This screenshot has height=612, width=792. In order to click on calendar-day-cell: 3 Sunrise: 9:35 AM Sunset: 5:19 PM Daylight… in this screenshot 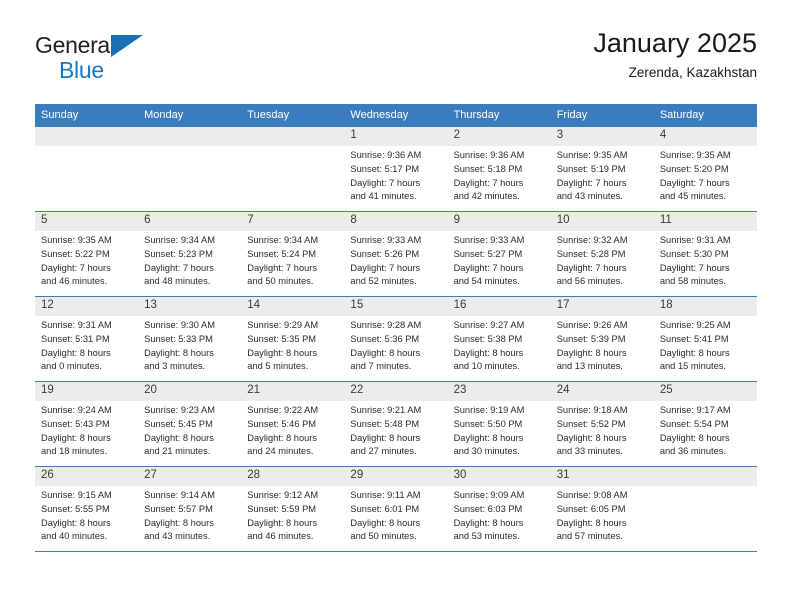, I will do `click(602, 169)`.